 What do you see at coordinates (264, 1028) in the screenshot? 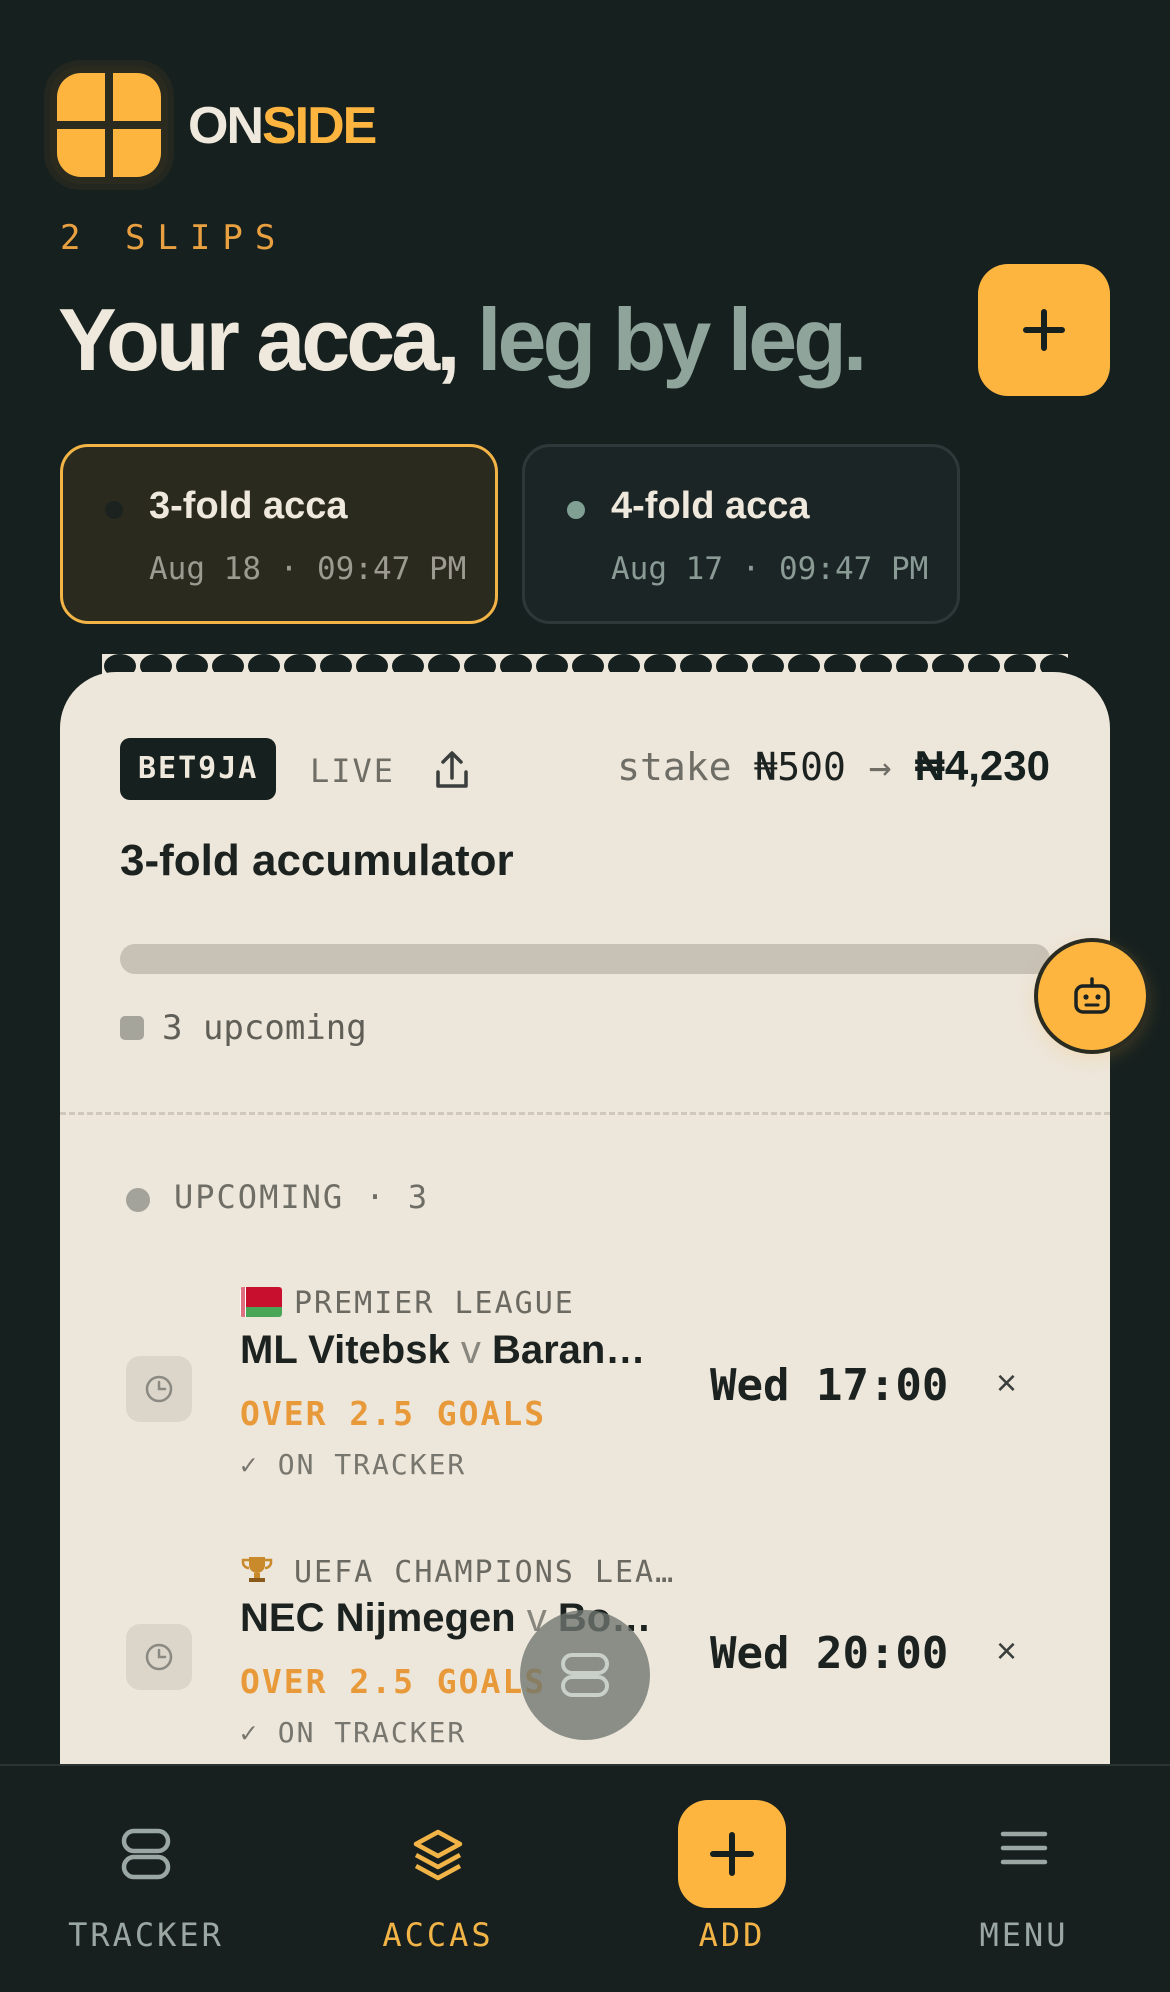
I see `progress-summary: 3 upcoming` at bounding box center [264, 1028].